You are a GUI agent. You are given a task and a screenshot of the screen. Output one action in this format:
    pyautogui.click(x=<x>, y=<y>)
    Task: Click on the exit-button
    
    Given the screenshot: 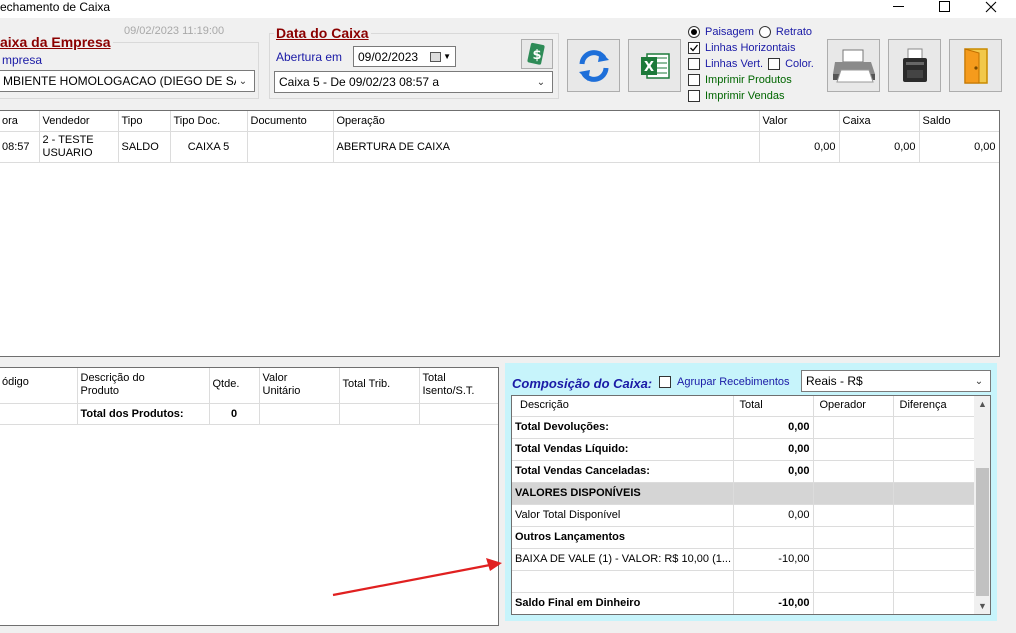 What is the action you would take?
    pyautogui.click(x=975, y=65)
    